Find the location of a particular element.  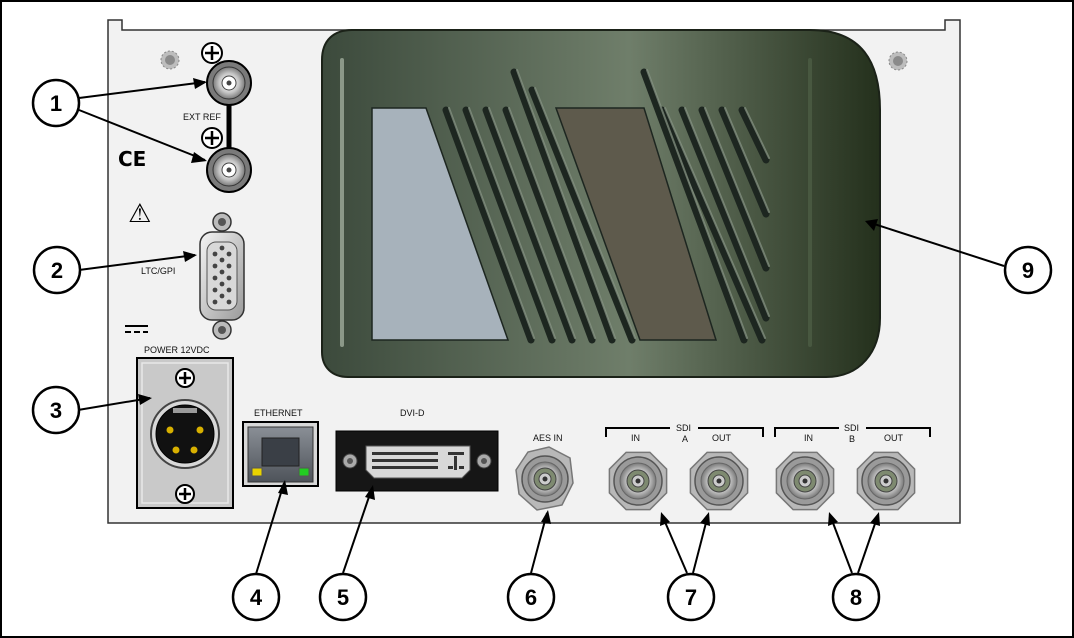

callout-3: 3 is located at coordinates (56, 410).